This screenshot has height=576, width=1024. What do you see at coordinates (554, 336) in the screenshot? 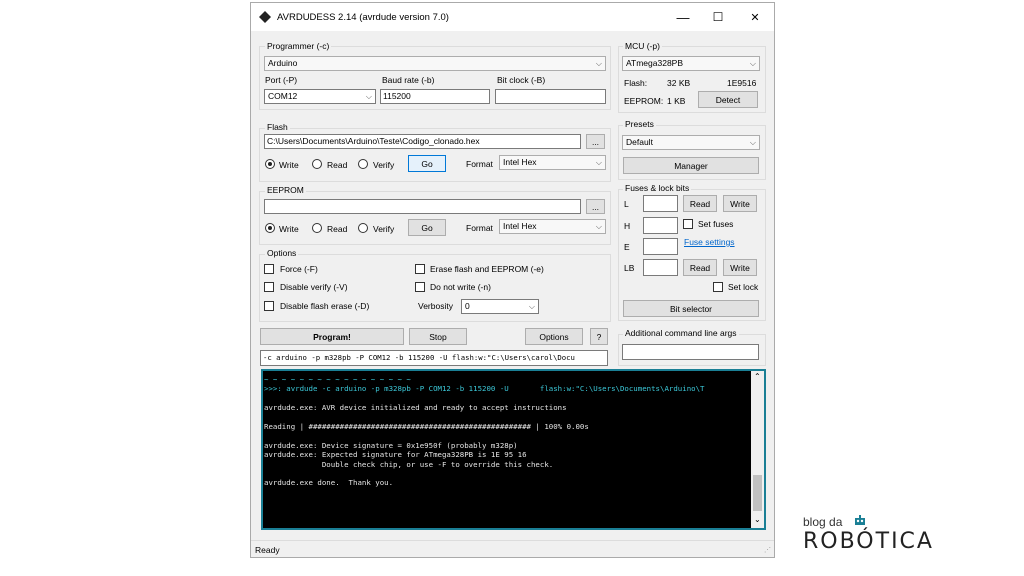
I see `options-button: Options` at bounding box center [554, 336].